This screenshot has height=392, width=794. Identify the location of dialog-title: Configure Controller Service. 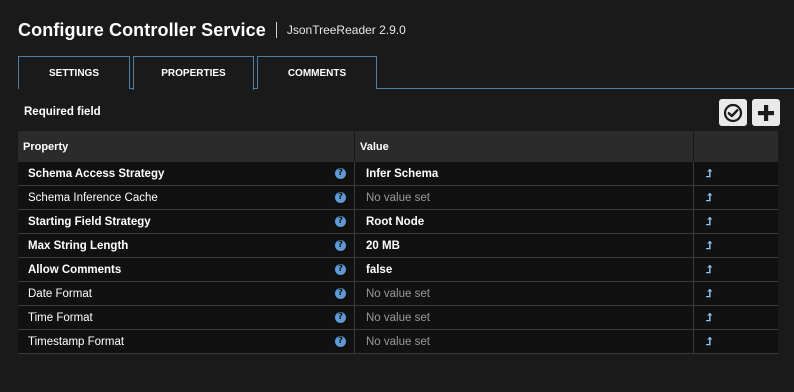
(142, 29).